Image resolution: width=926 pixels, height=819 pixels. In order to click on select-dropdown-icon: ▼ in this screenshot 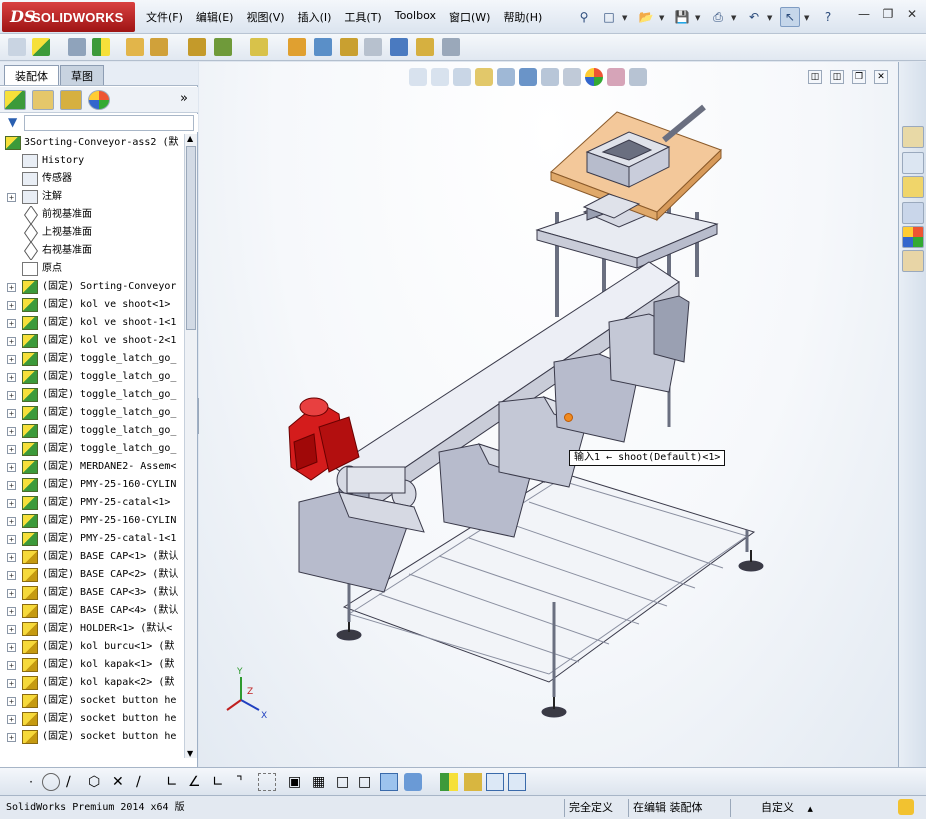, I will do `click(806, 18)`.